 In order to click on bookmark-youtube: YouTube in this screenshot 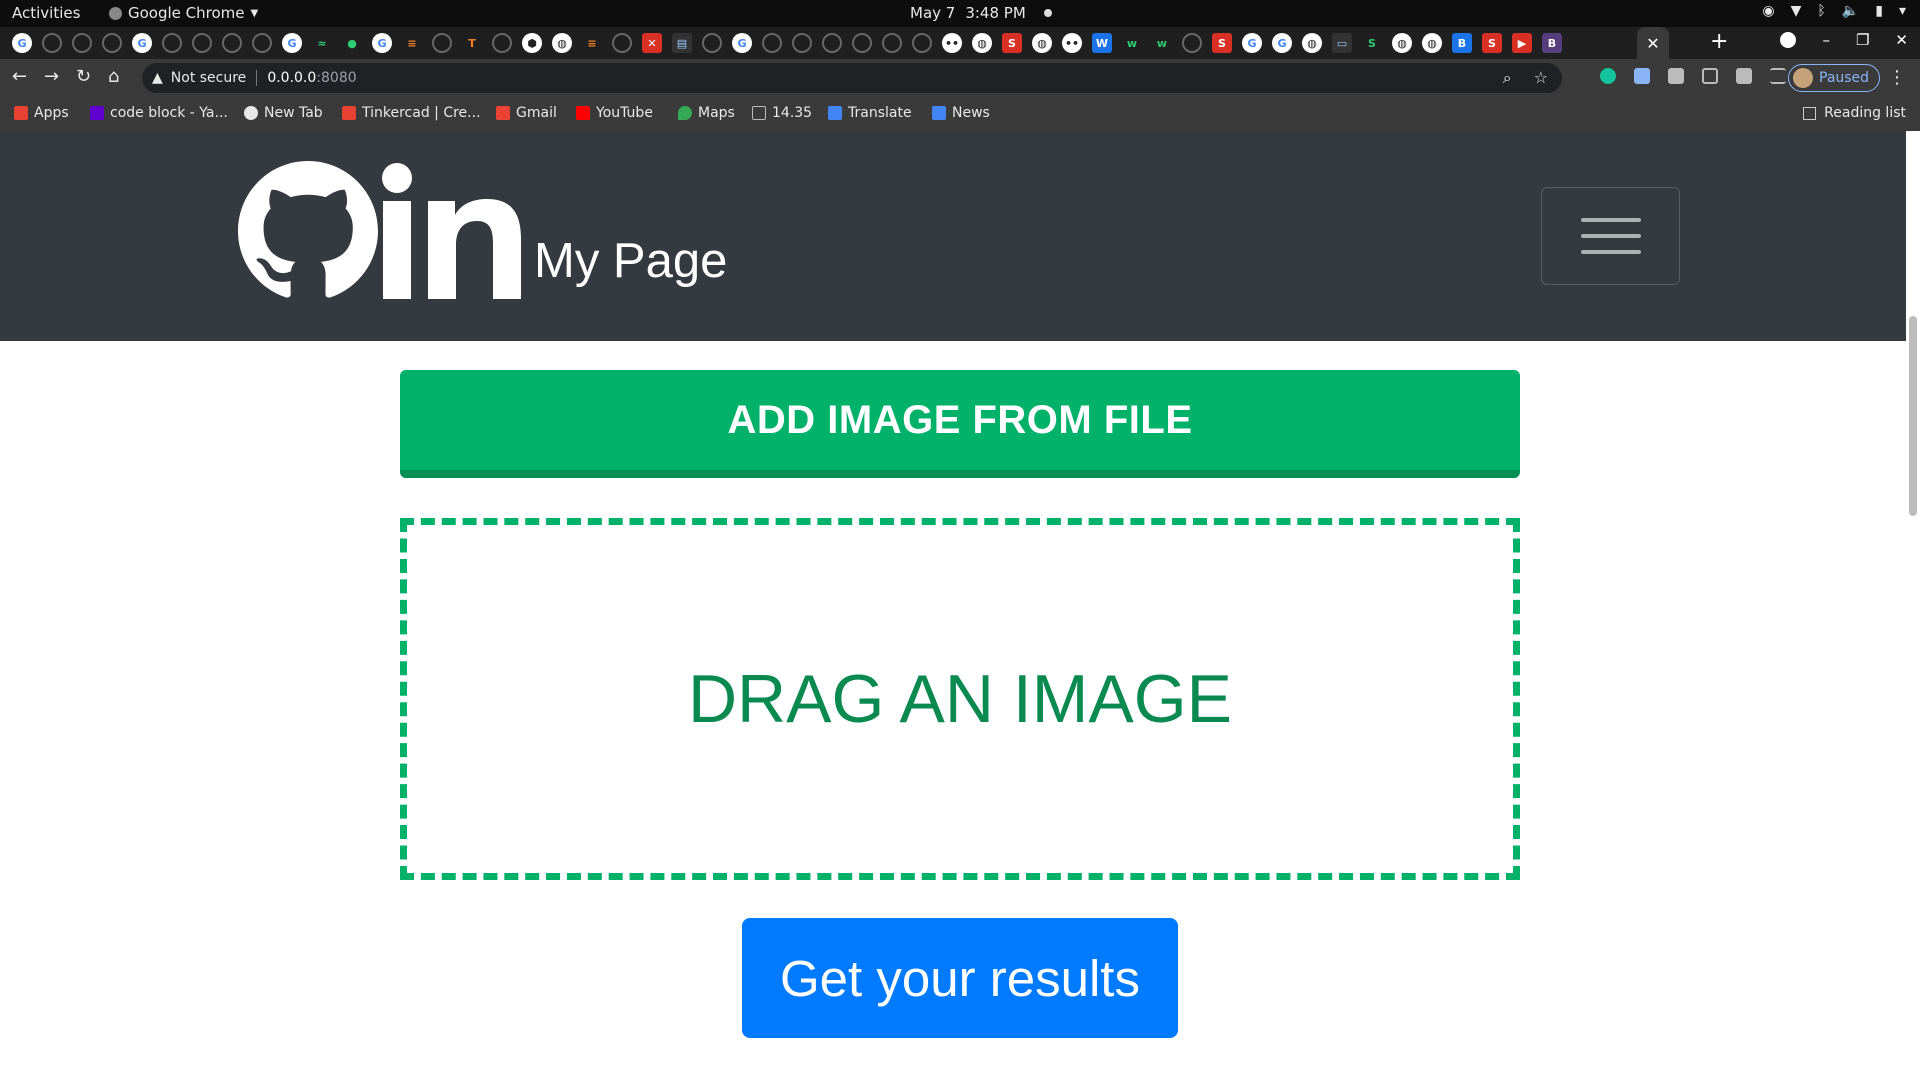, I will do `click(614, 113)`.